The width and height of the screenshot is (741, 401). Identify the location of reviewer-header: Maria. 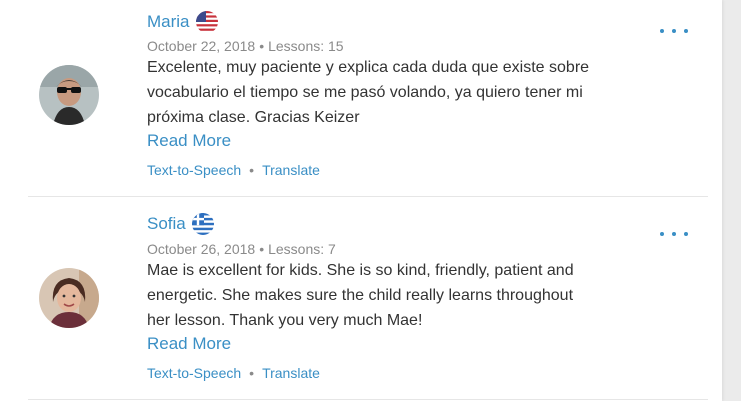
(182, 22).